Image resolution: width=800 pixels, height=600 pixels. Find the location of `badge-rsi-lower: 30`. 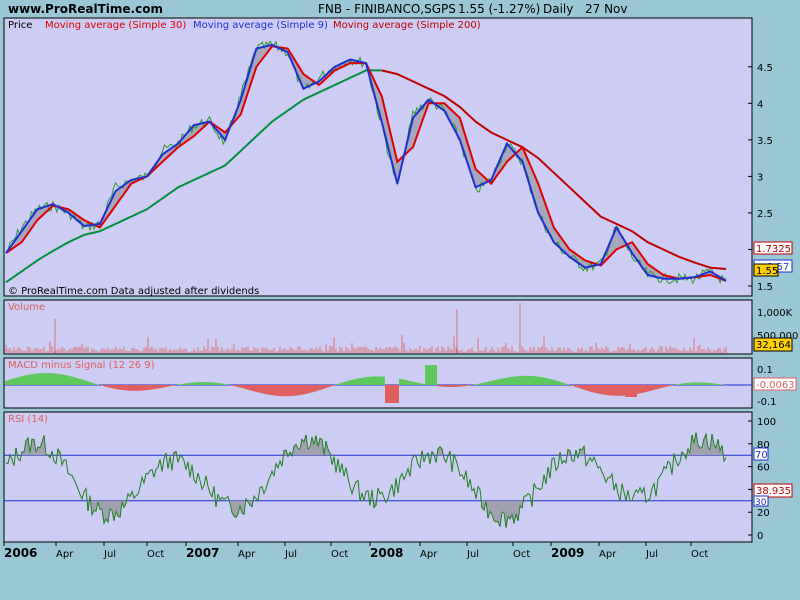

badge-rsi-lower: 30 is located at coordinates (761, 501).